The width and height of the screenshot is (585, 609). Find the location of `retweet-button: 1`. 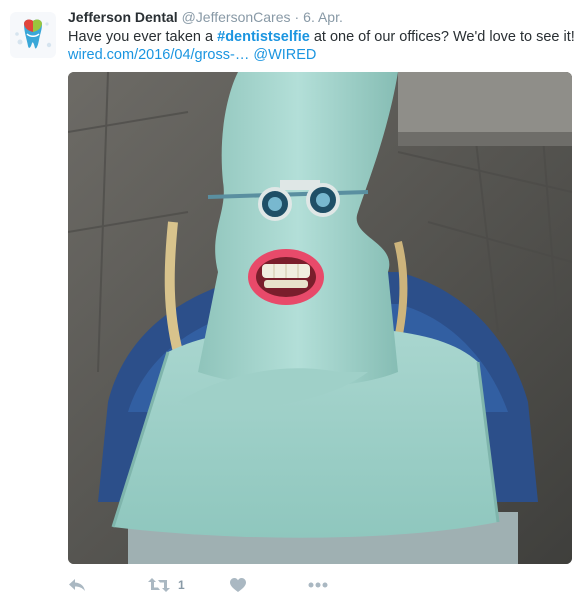

retweet-button: 1 is located at coordinates (166, 585).